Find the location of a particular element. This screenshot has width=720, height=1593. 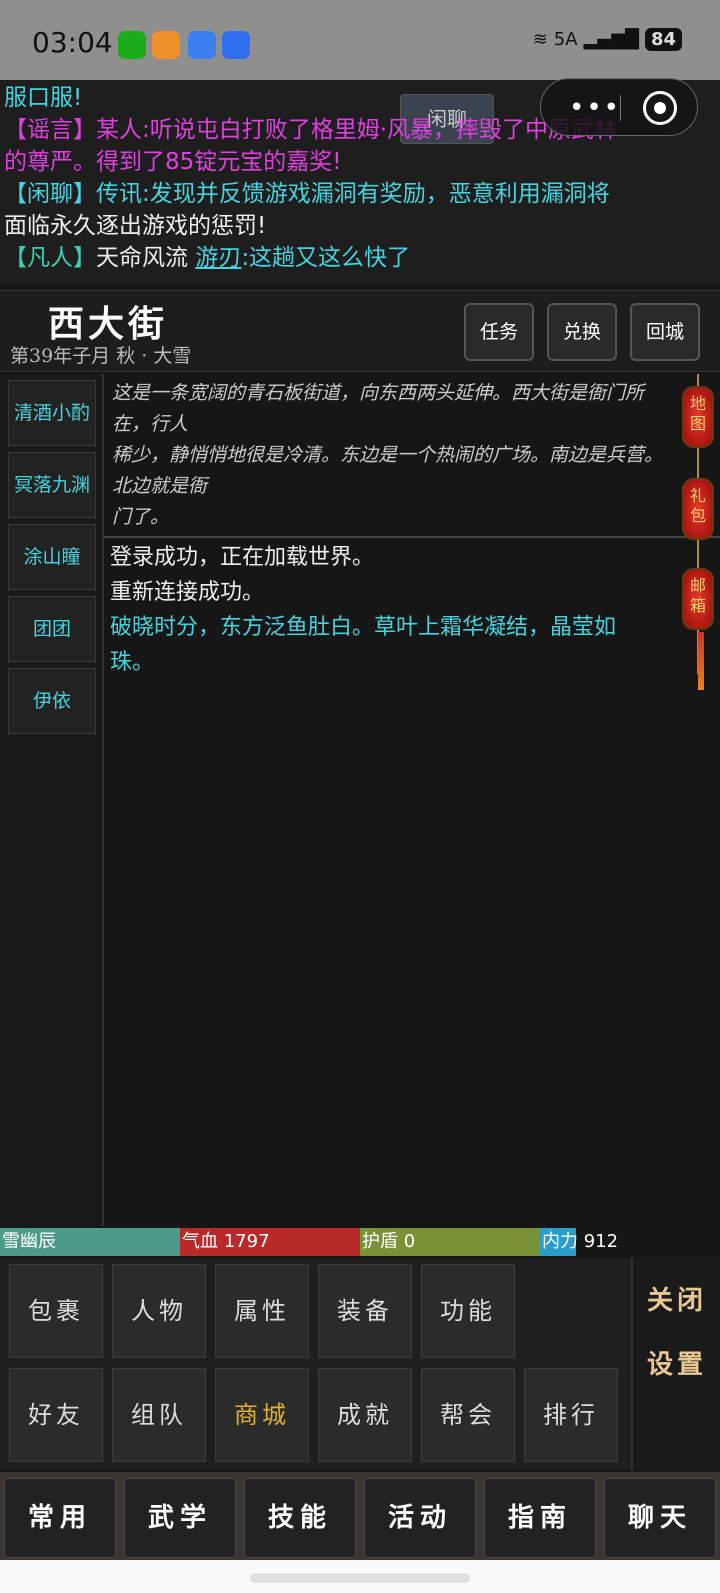

shield-bar: 护盾 0 is located at coordinates (450, 1242).